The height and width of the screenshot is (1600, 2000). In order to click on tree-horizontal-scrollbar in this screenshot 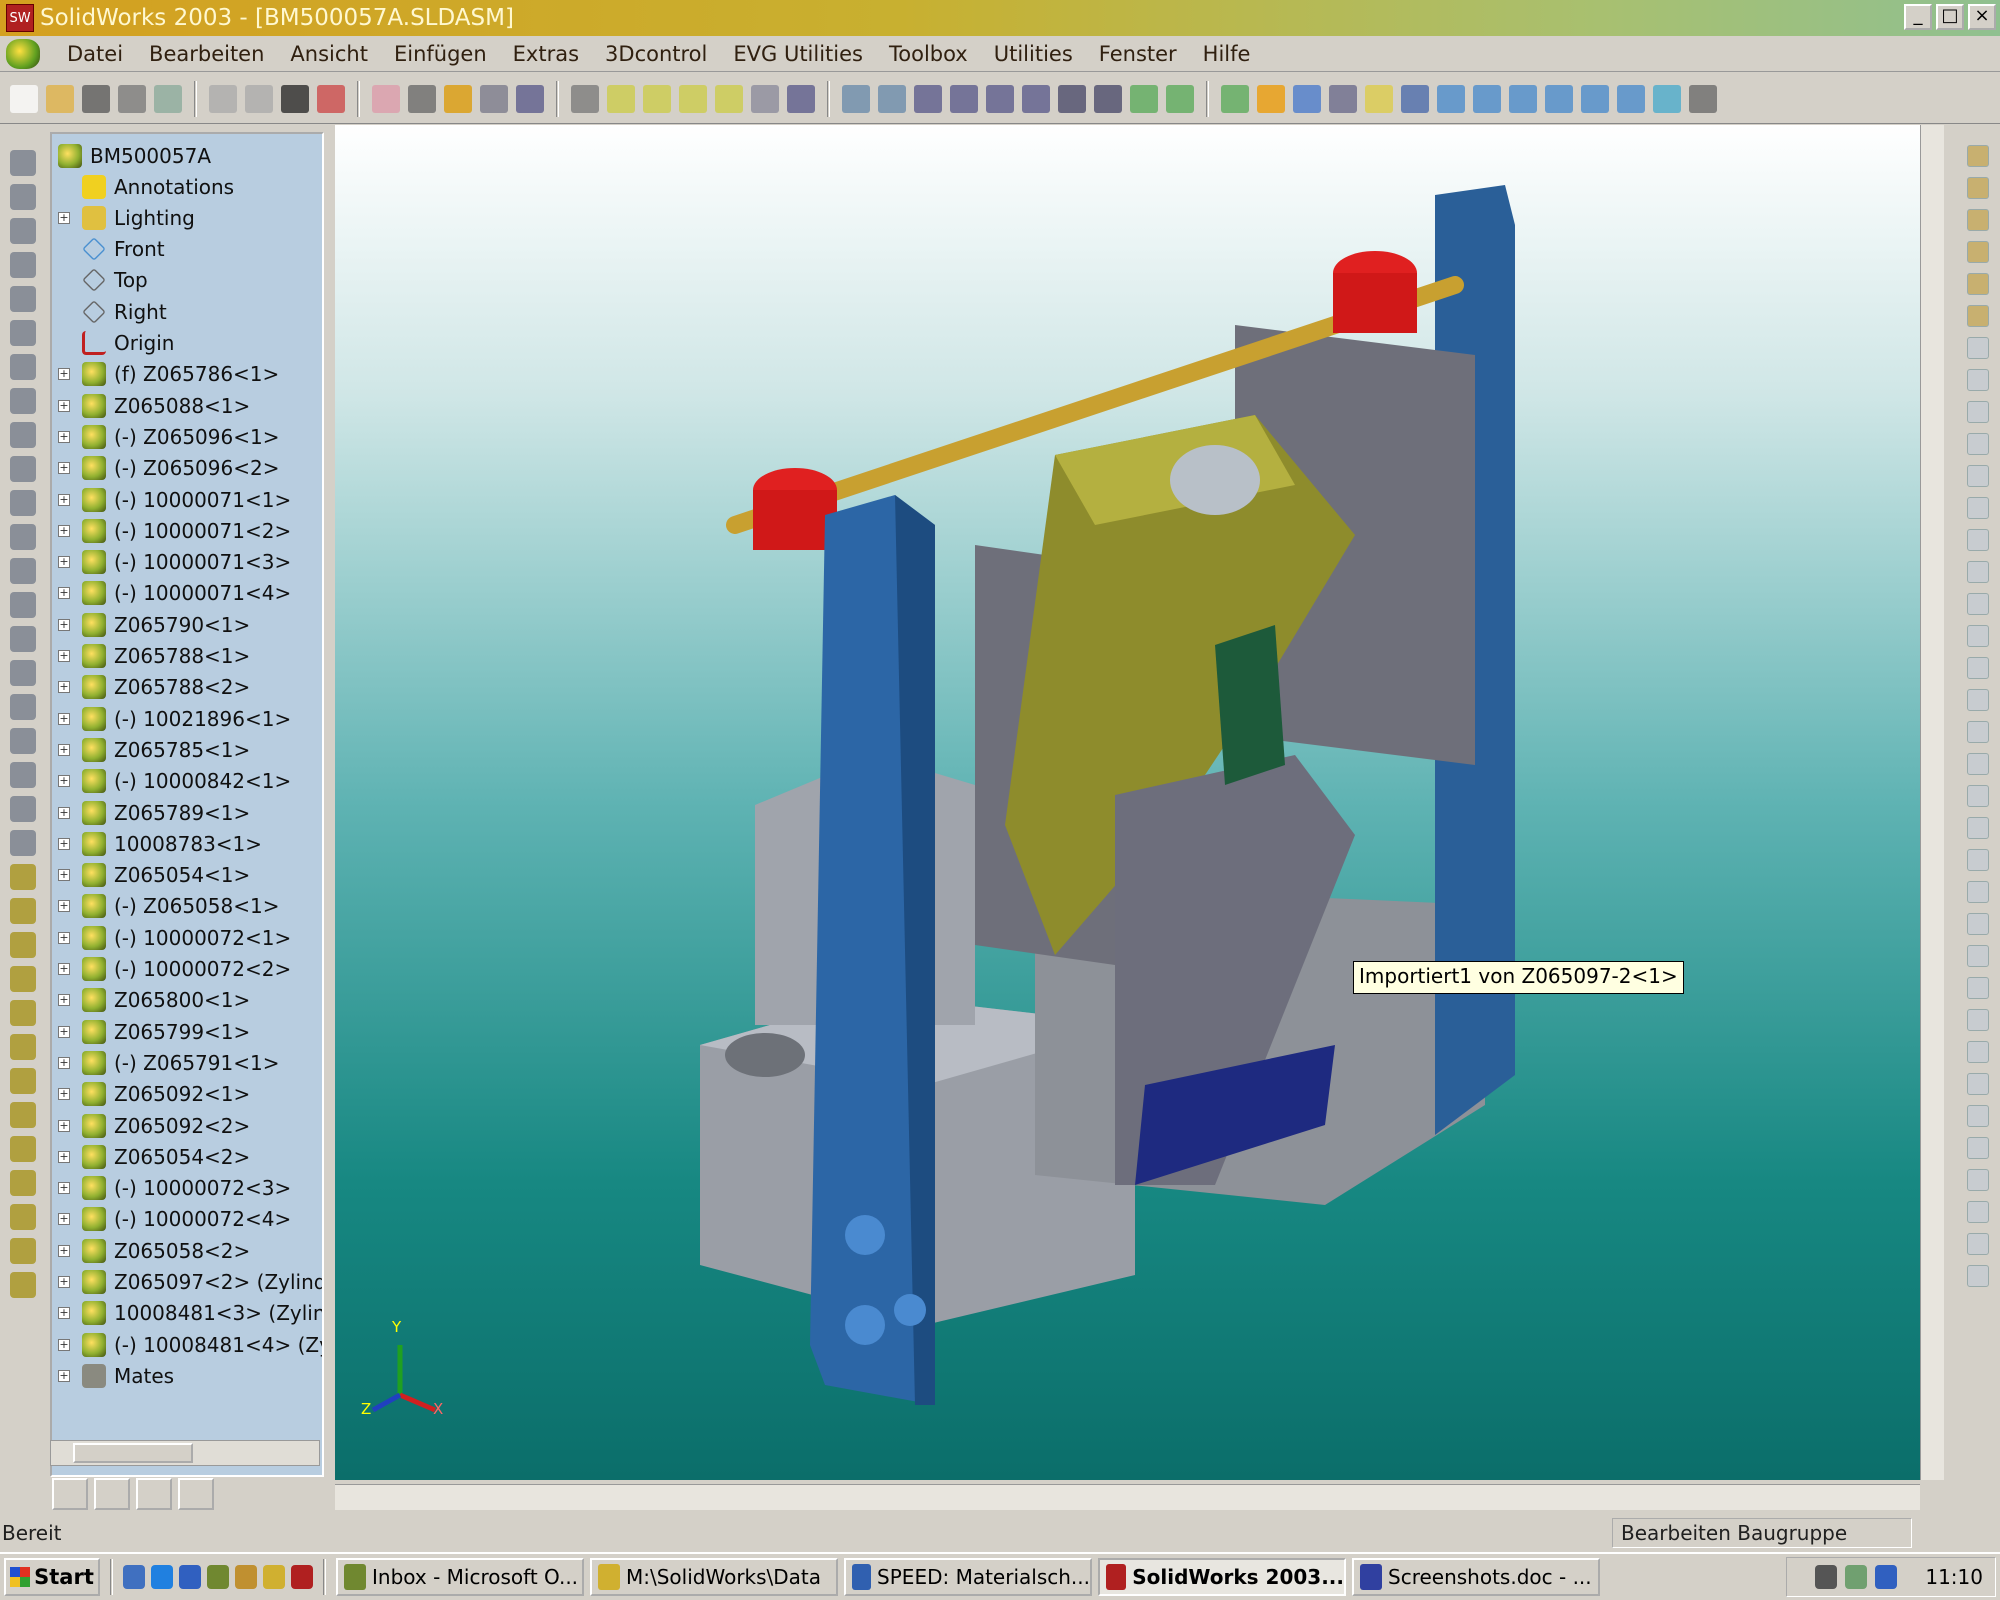, I will do `click(185, 1453)`.